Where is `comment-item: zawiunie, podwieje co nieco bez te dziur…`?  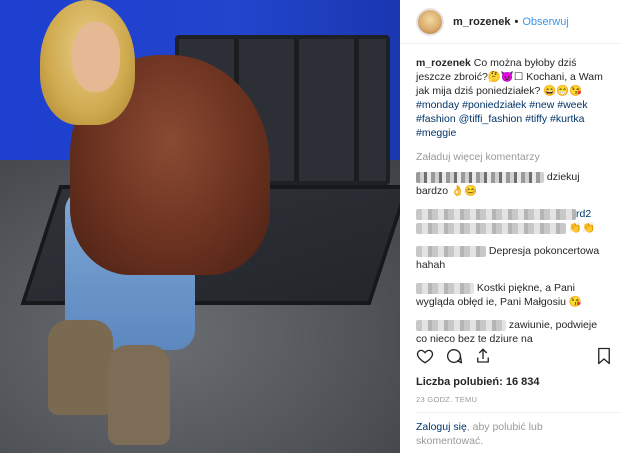
comment-item: zawiunie, podwieje co nieco bez te dziur… is located at coordinates (513, 331).